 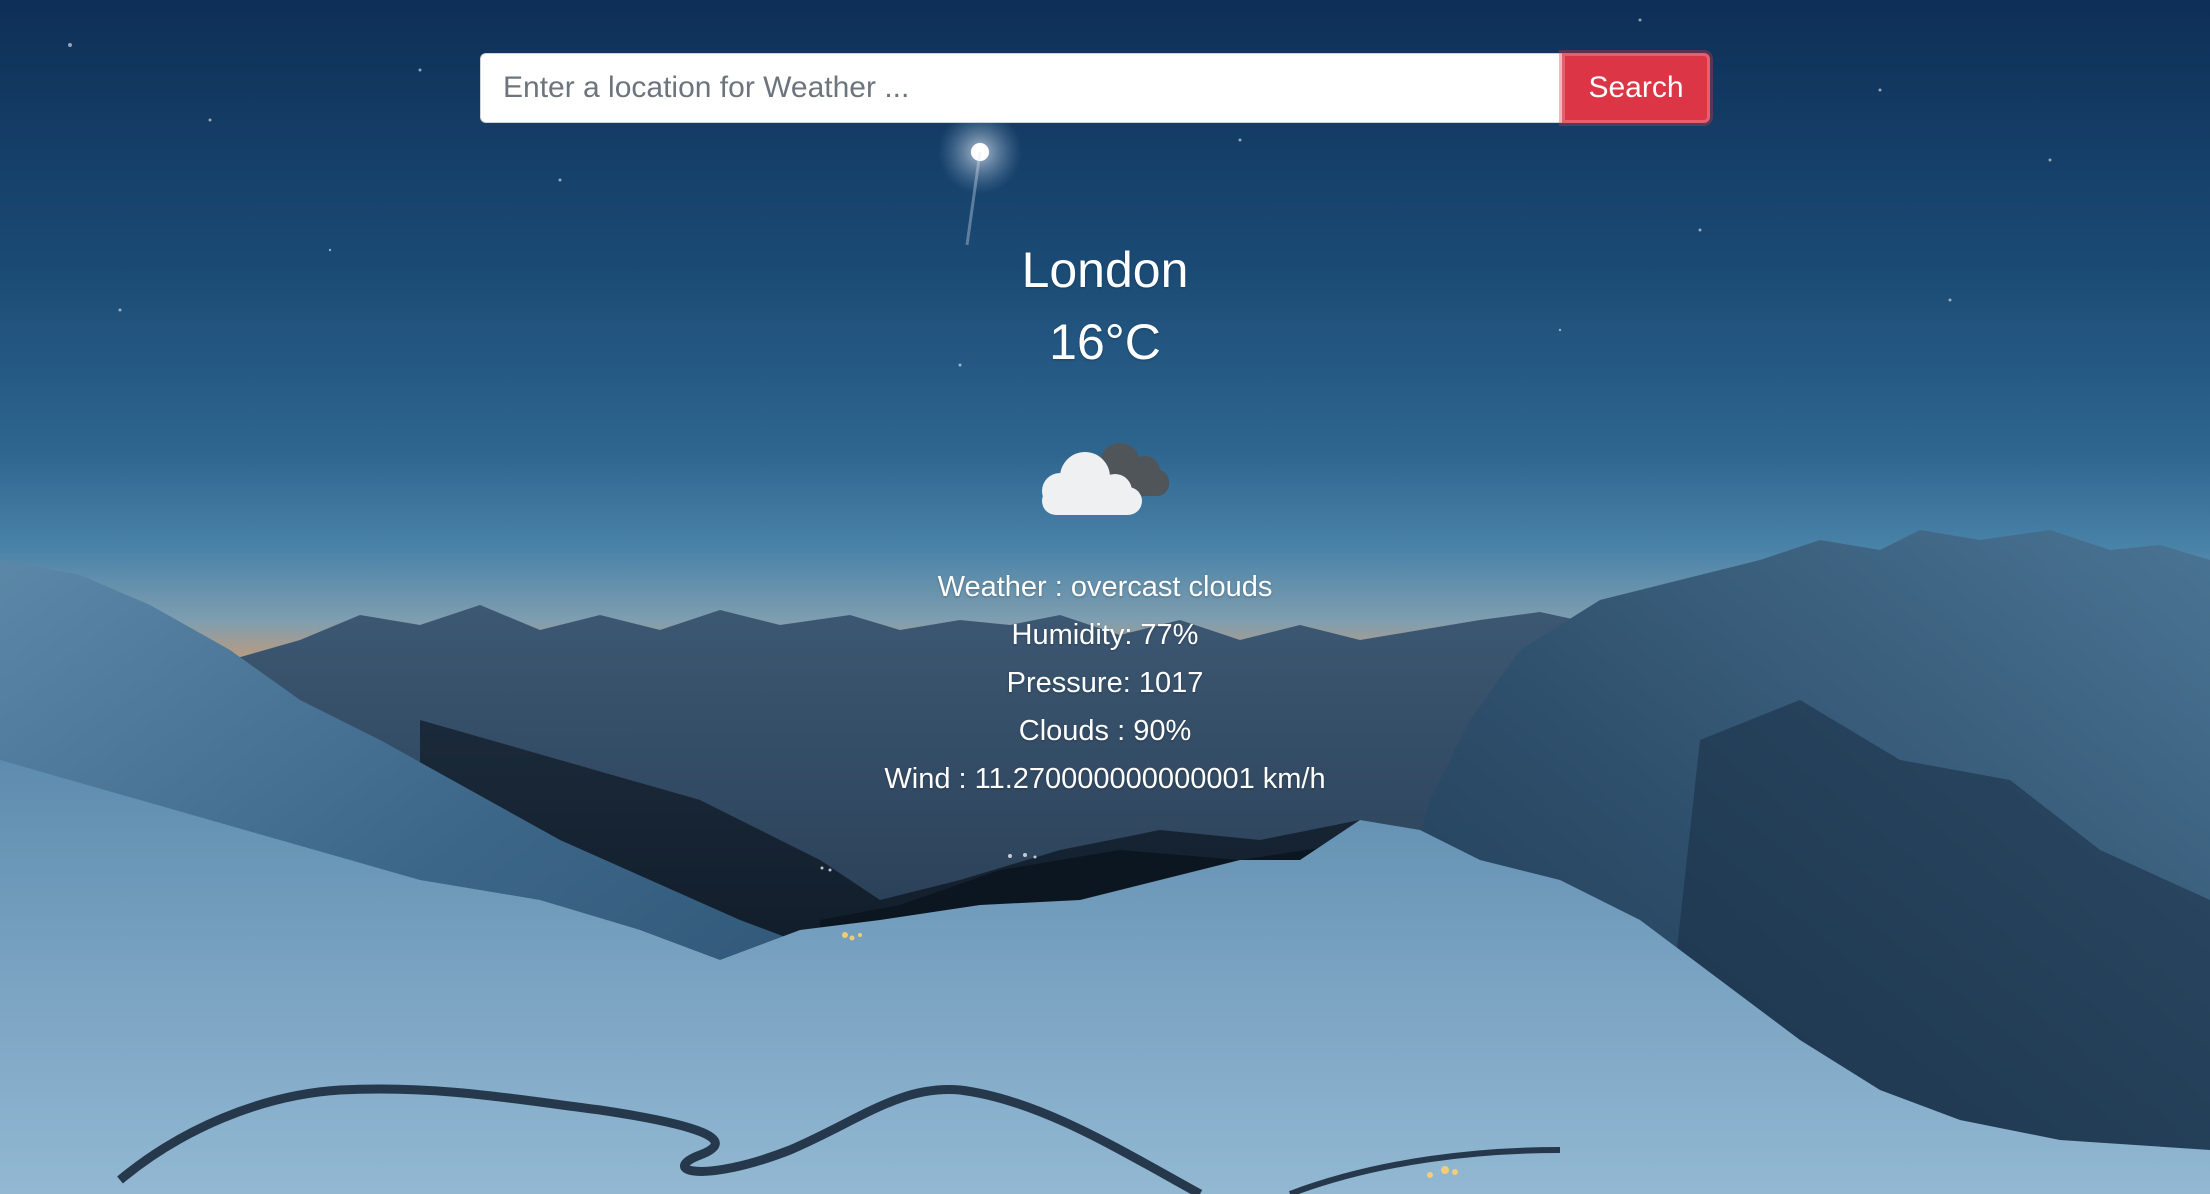 What do you see at coordinates (1105, 731) in the screenshot?
I see `clouds-value: Clouds : 90%` at bounding box center [1105, 731].